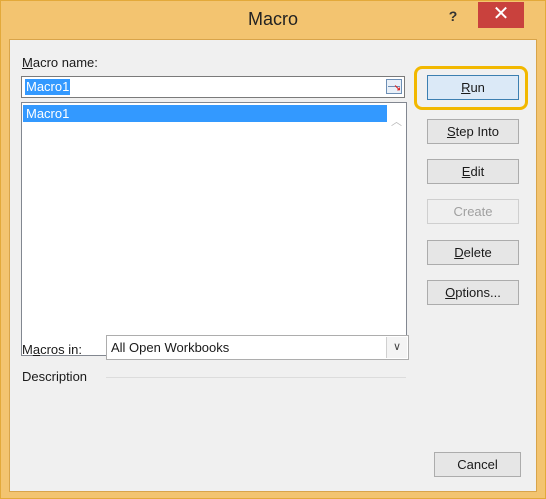  I want to click on edit-button: Edit, so click(473, 171).